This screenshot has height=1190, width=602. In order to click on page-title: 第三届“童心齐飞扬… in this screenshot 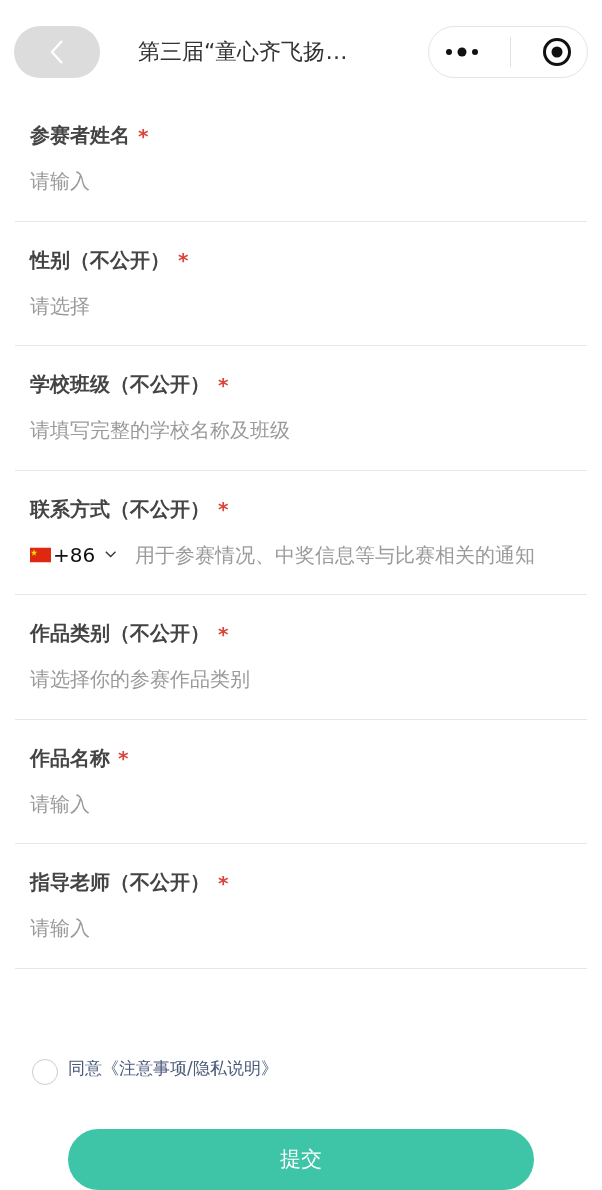, I will do `click(243, 51)`.